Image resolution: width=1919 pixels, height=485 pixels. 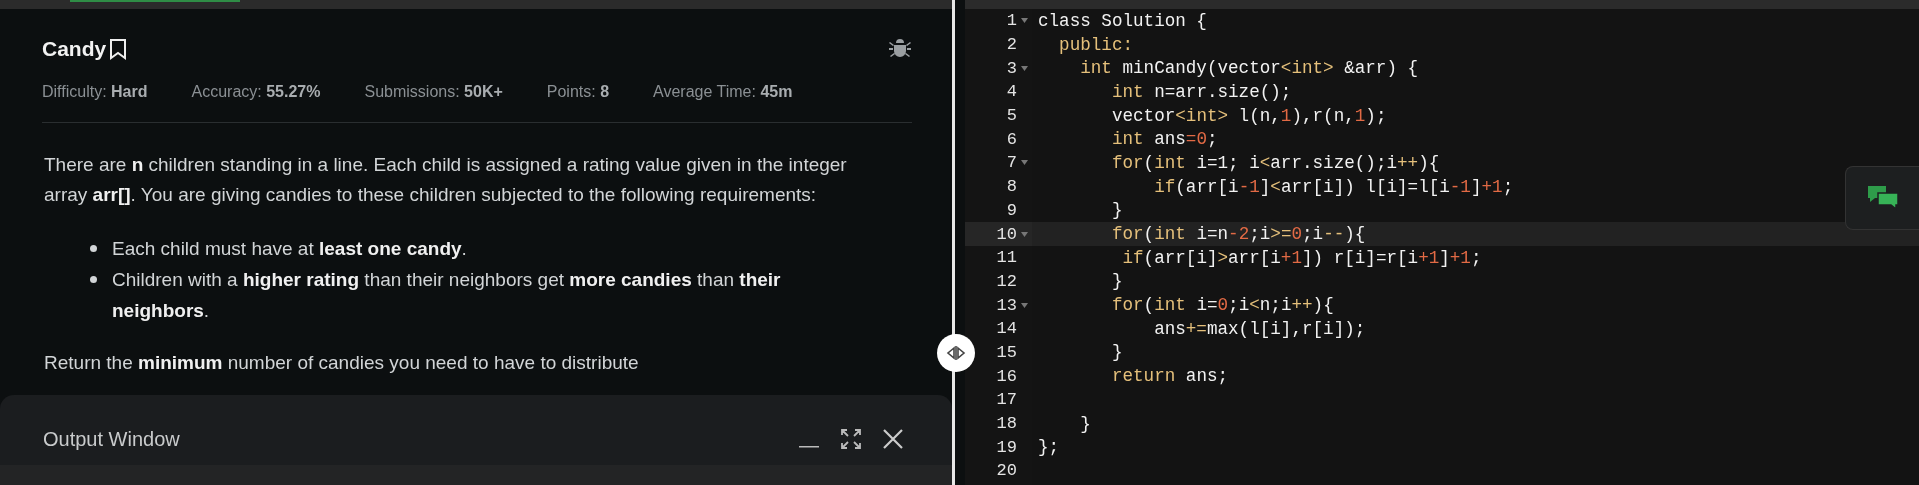 I want to click on line-number: 18, so click(x=1006, y=424).